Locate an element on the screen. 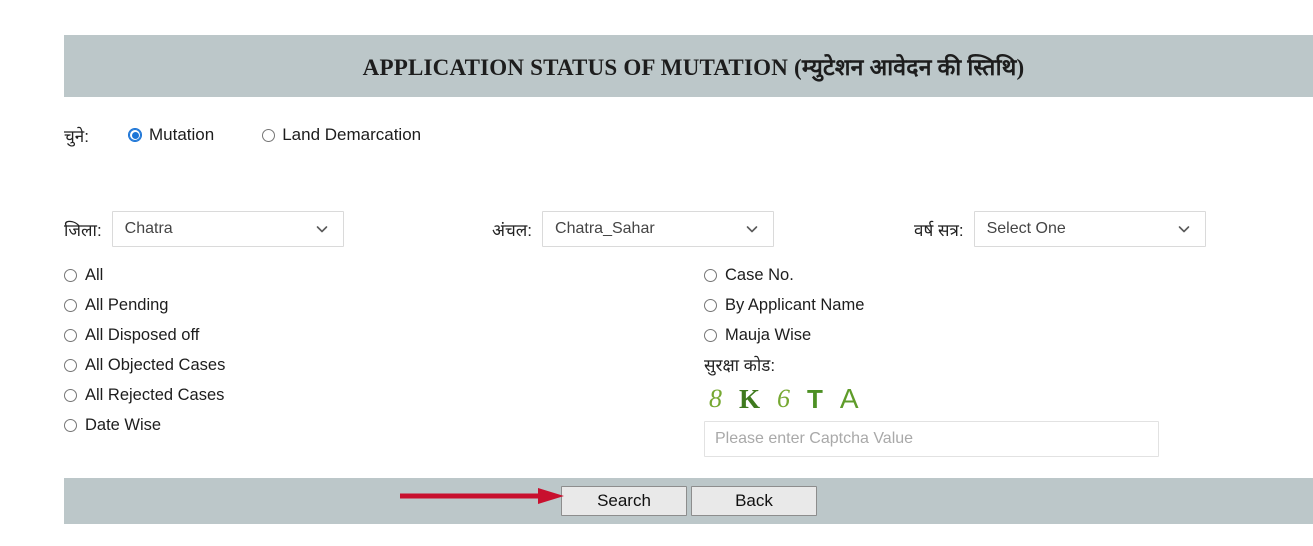 The image size is (1313, 546). choose-type-row: चुने: Mutation Land Demarcation is located at coordinates (688, 135).